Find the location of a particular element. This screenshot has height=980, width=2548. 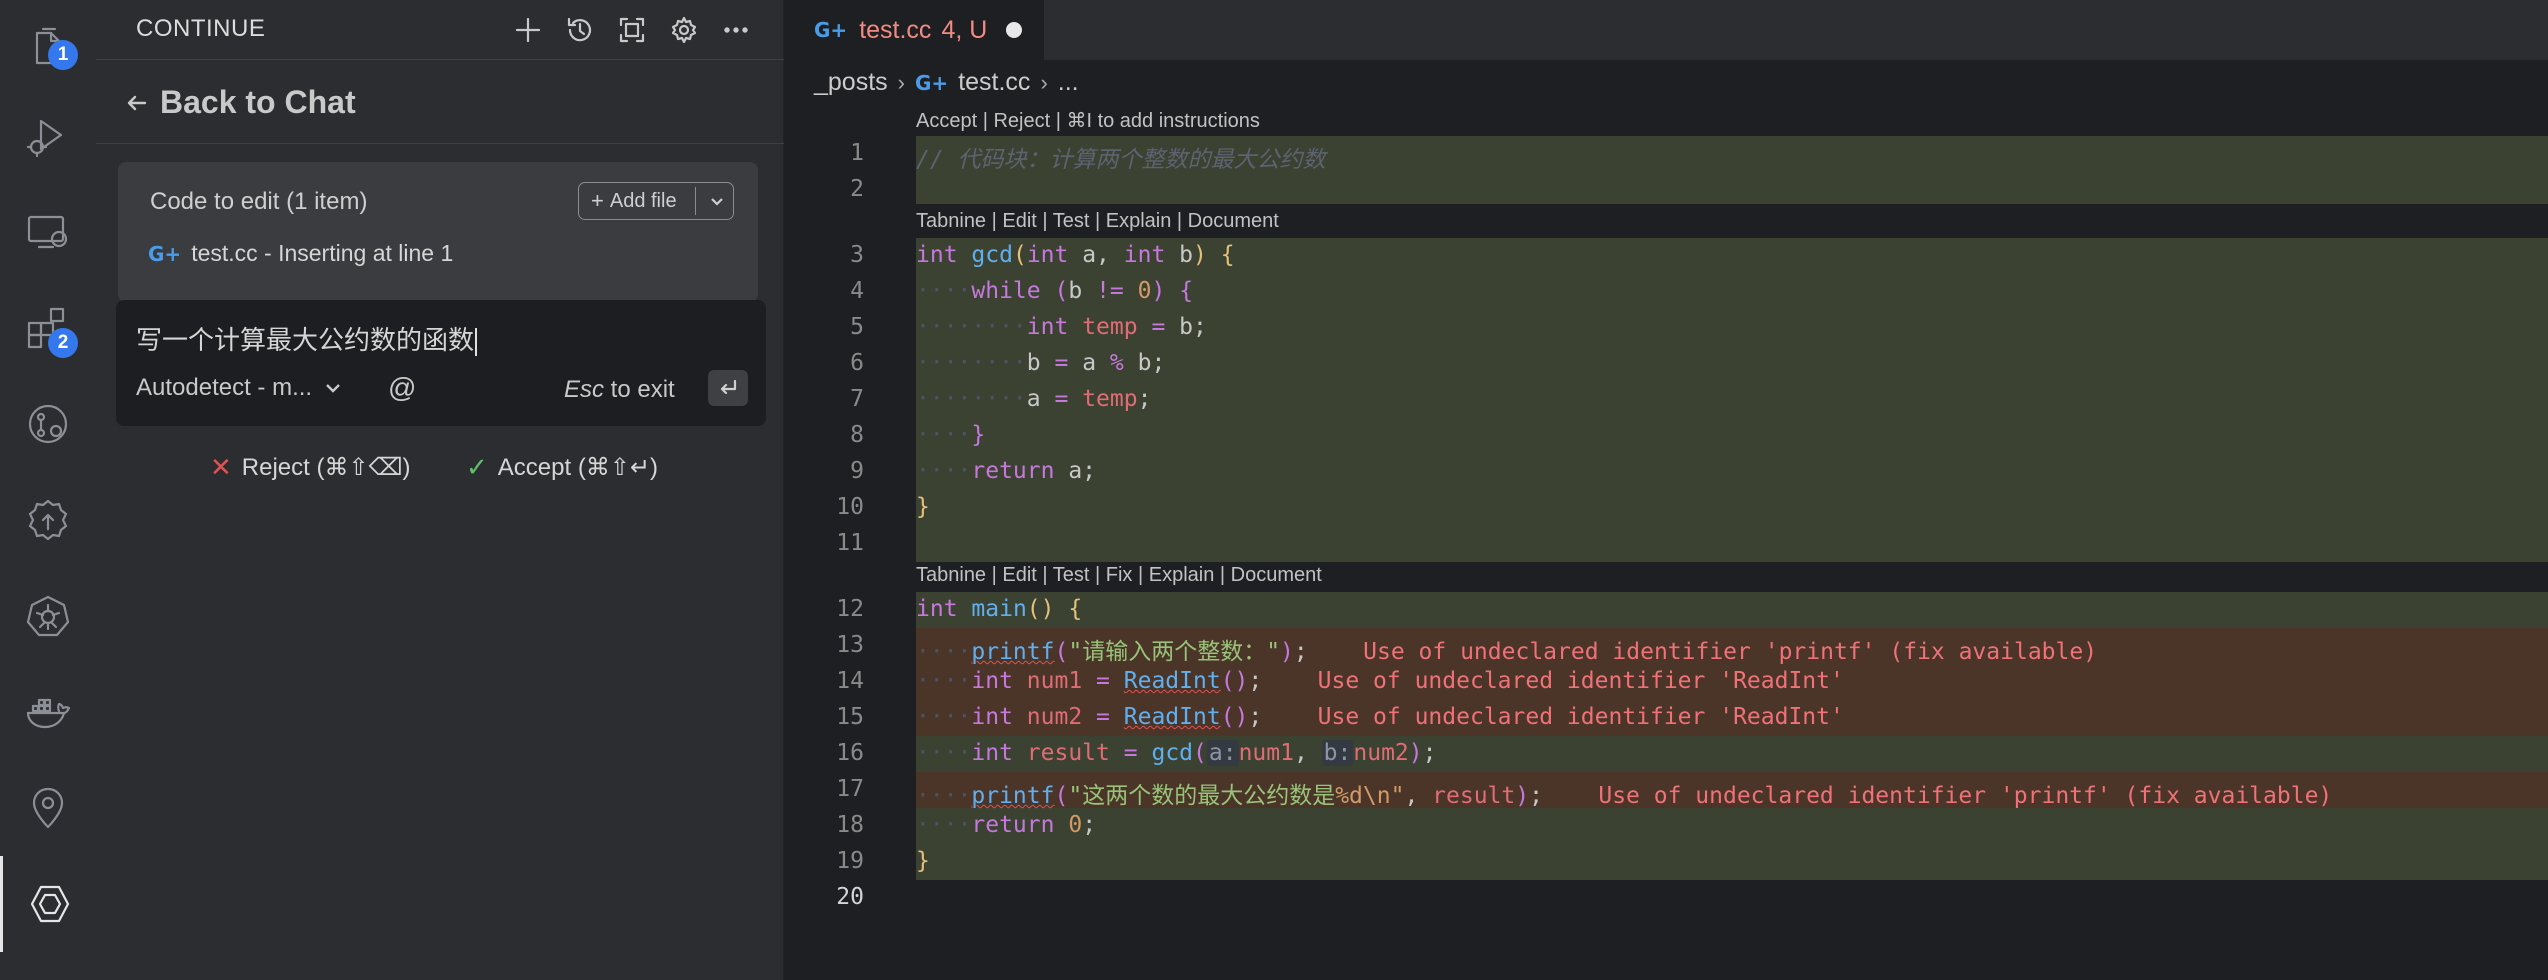

line-number: 3 is located at coordinates (857, 255).